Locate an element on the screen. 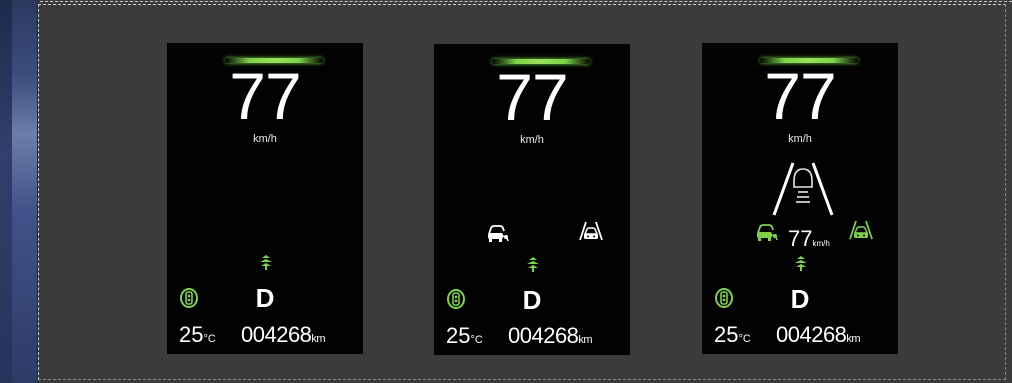  top-dashed-guide is located at coordinates (526, 1).